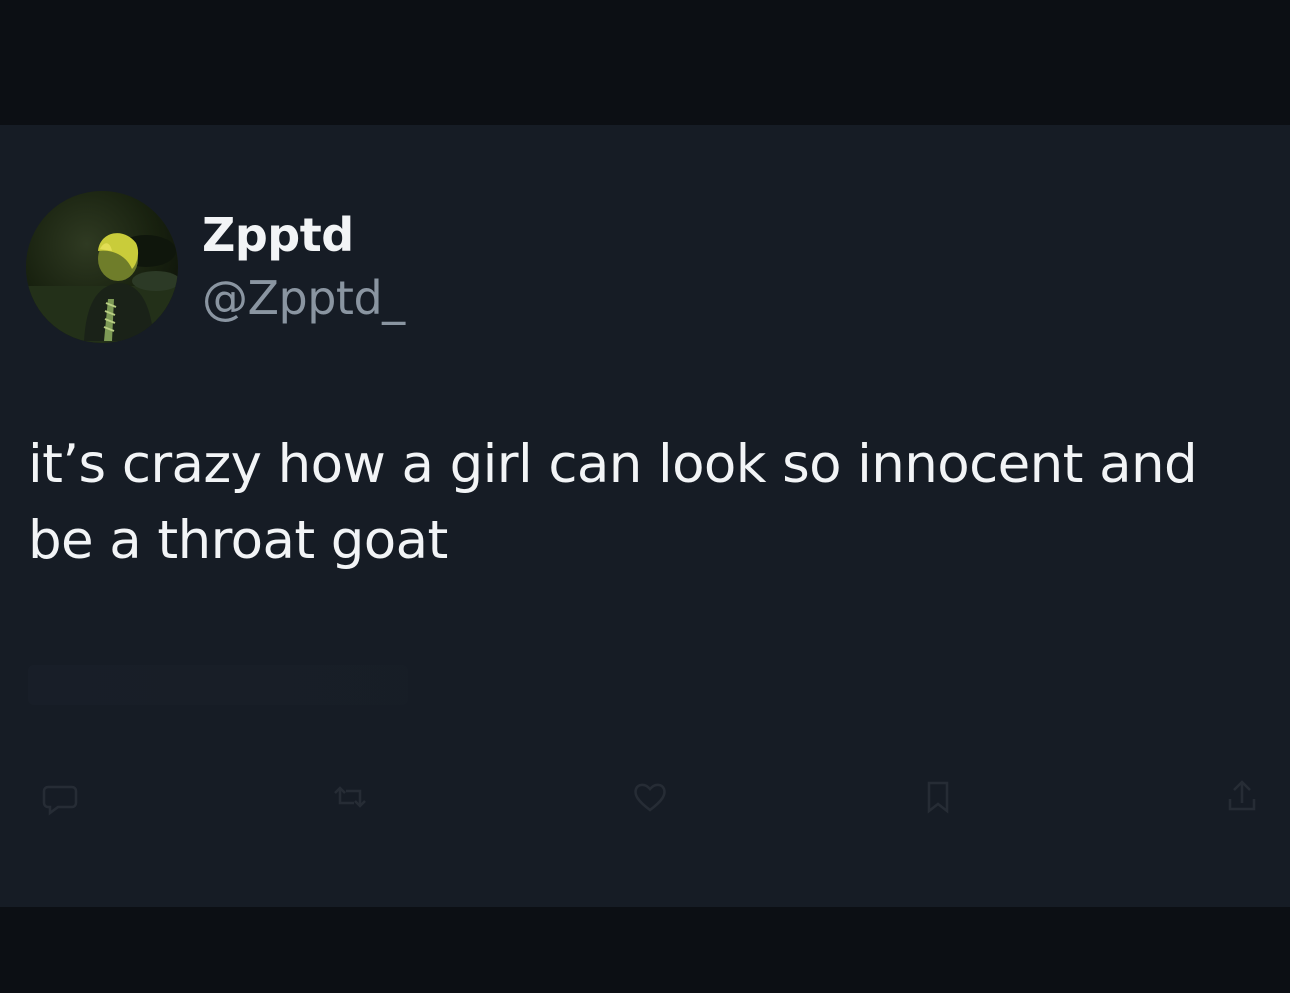  I want to click on action-bar, so click(645, 795).